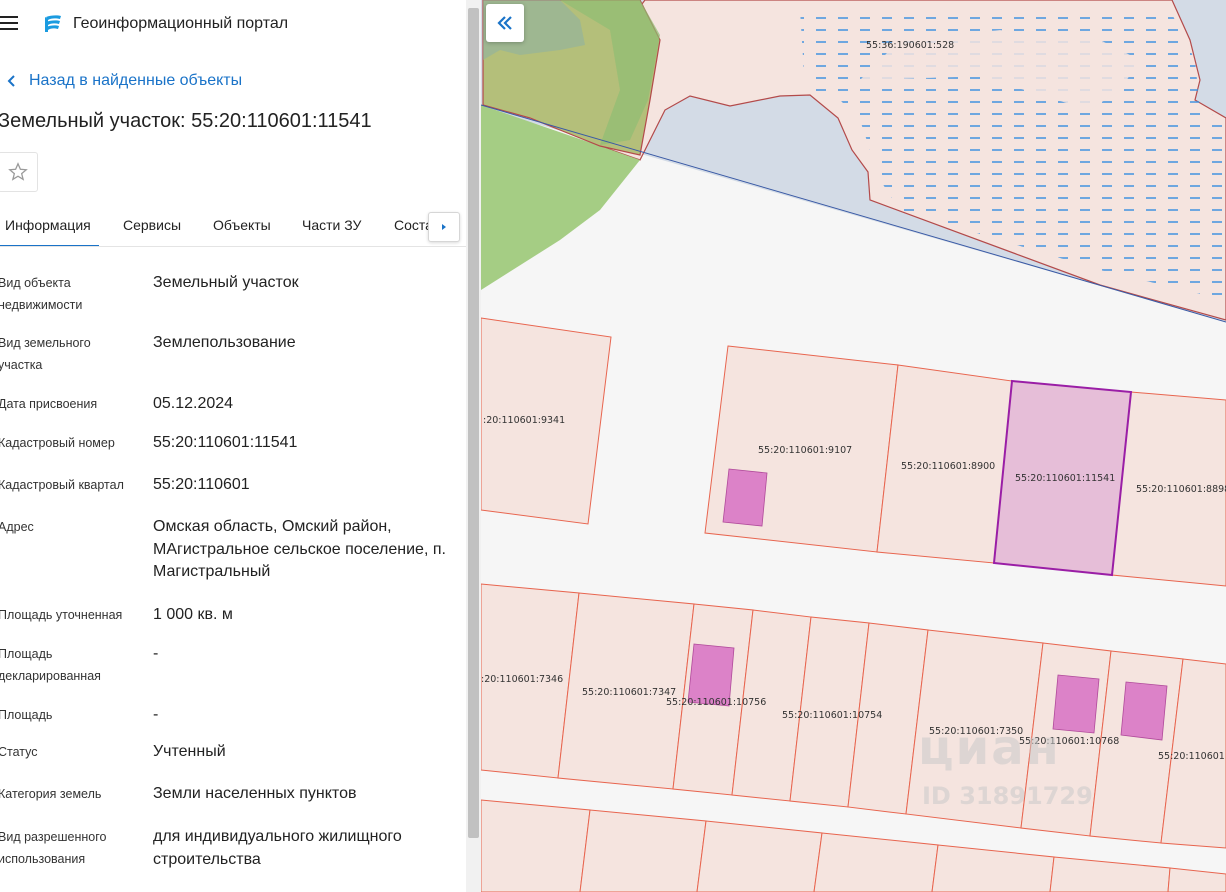  I want to click on caret-right-icon, so click(444, 227).